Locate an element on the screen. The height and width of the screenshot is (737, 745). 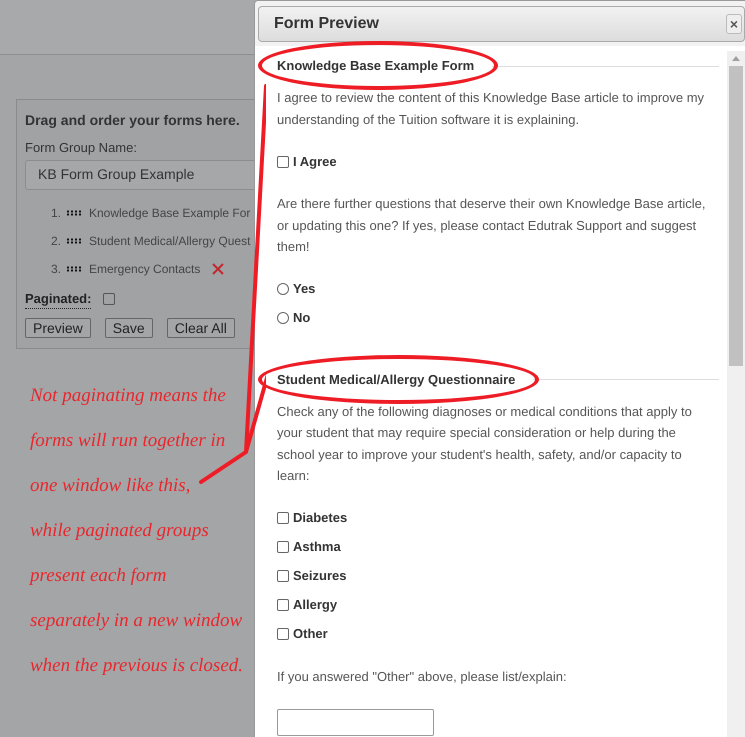
form-button: Save is located at coordinates (128, 328).